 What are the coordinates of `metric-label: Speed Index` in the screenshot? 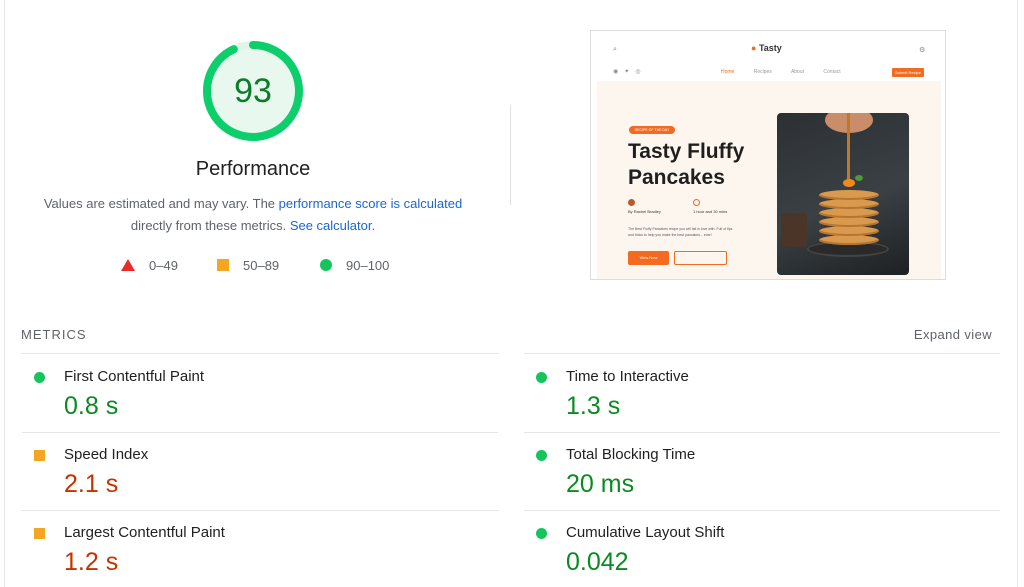 It's located at (106, 454).